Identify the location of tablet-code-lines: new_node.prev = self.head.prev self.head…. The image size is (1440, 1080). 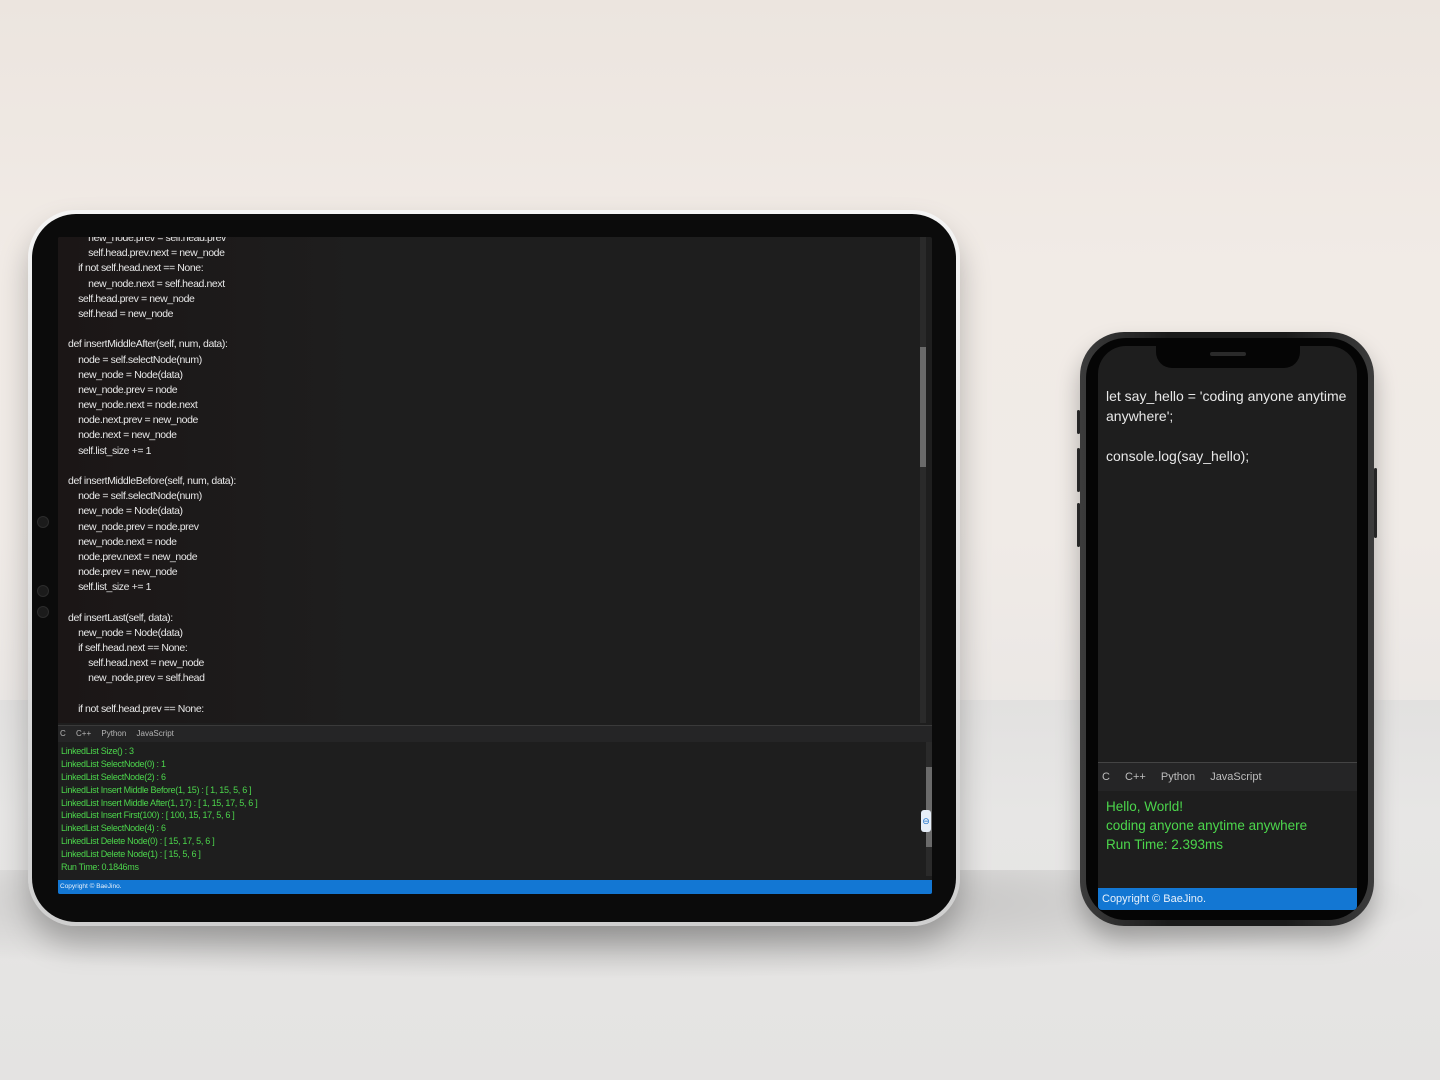
(152, 477).